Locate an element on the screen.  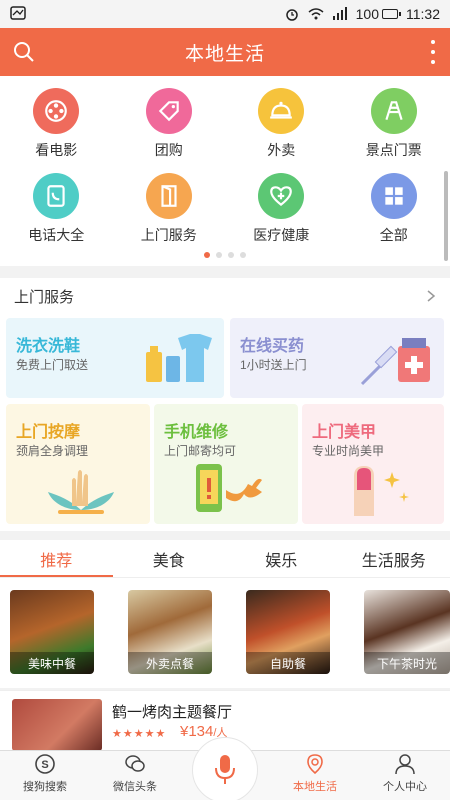
nav-wechat-news: 微信头条 is located at coordinates (135, 775).